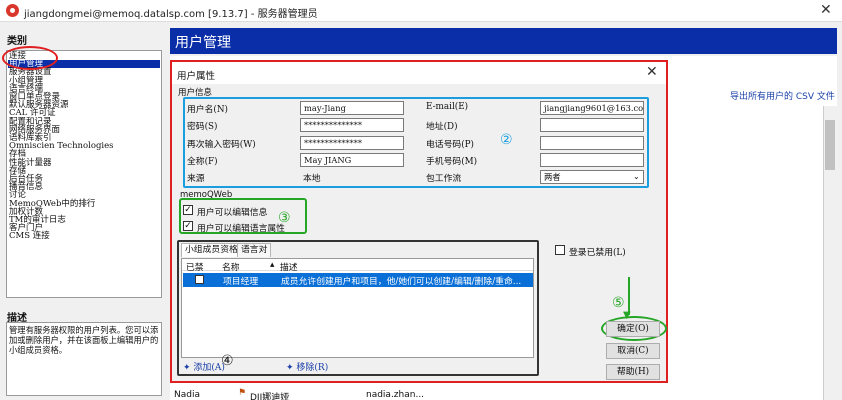 This screenshot has height=400, width=842. Describe the element at coordinates (232, 213) in the screenshot. I see `edit-info-label: 用户可以编辑信息` at that location.